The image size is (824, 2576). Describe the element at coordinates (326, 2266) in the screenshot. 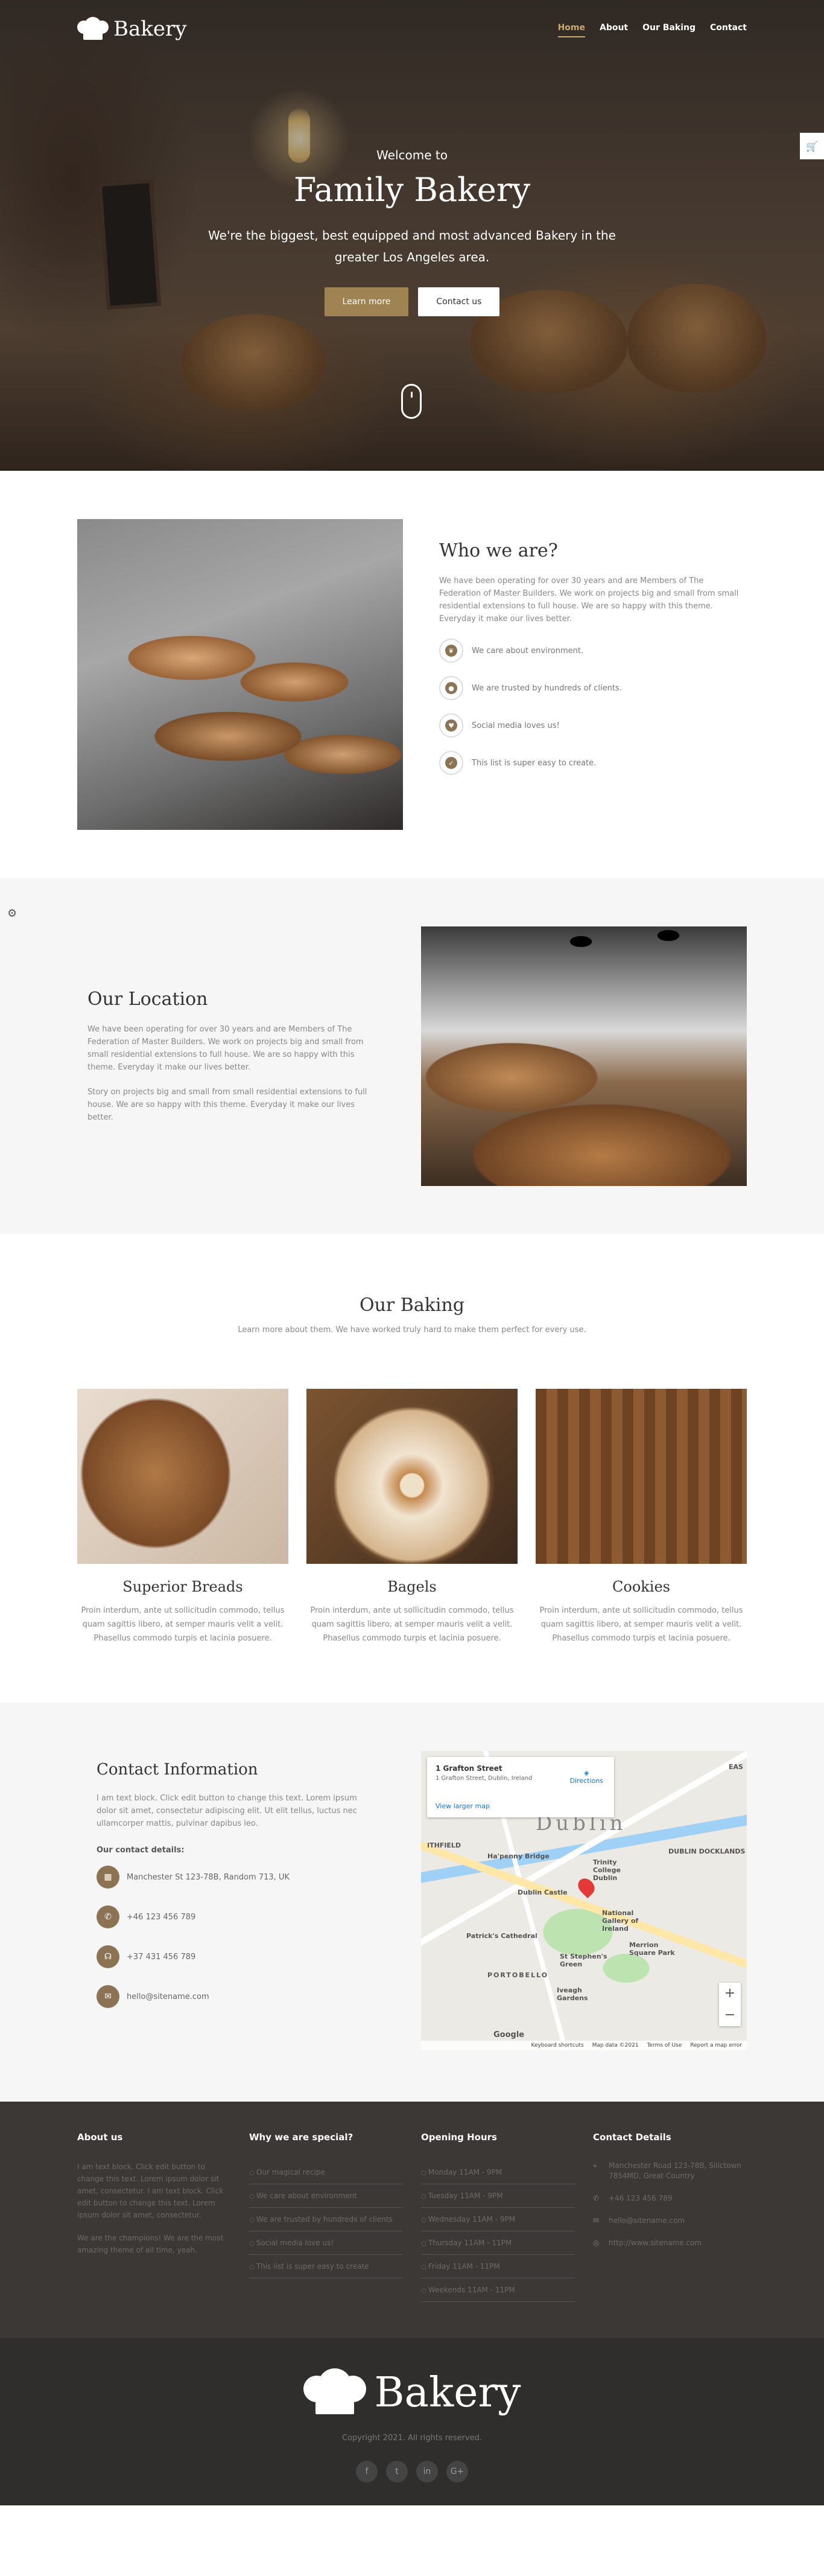

I see `list-item: This list is super easy to create` at that location.